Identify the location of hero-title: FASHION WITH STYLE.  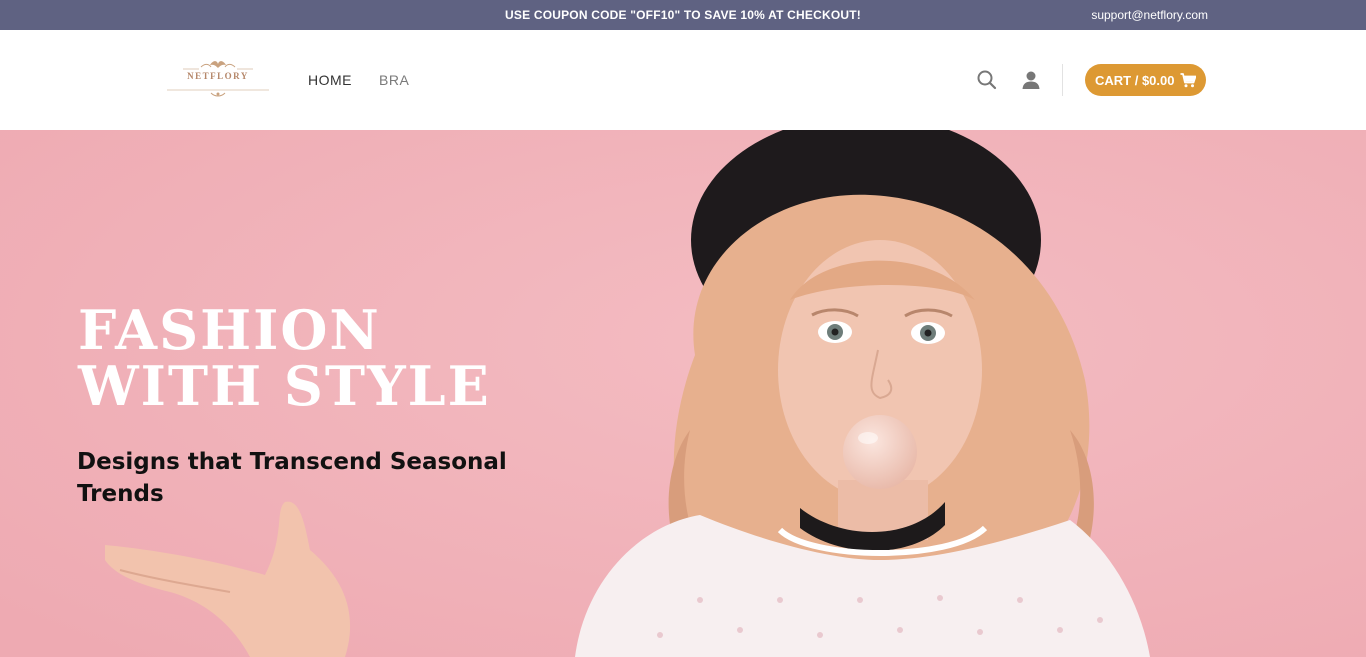
(338, 358).